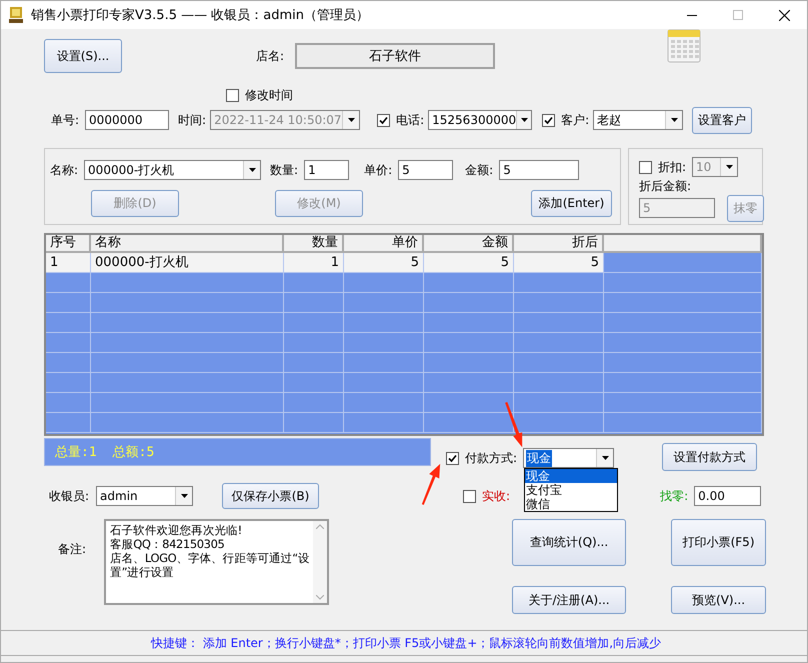  What do you see at coordinates (314, 244) in the screenshot?
I see `column-header: 数量` at bounding box center [314, 244].